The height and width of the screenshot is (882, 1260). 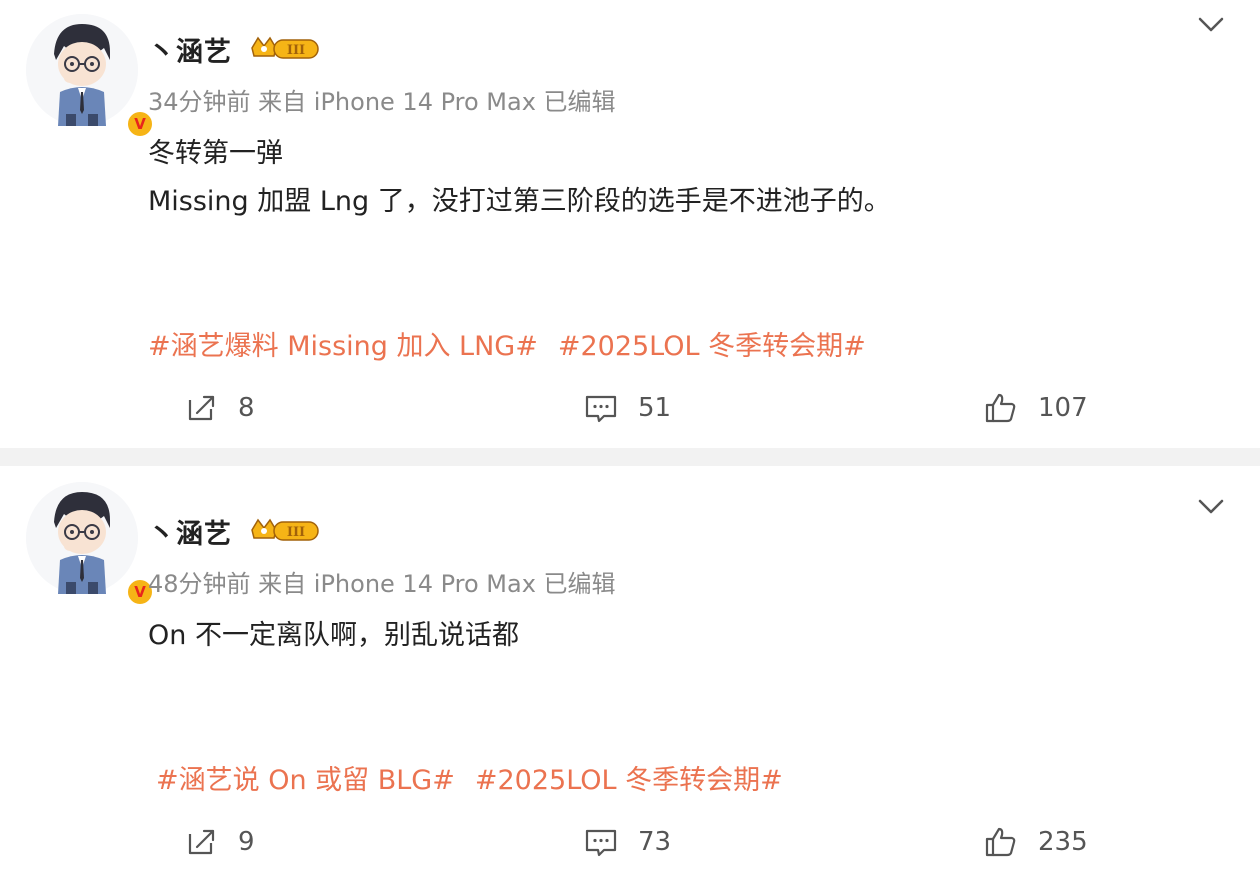 What do you see at coordinates (219, 408) in the screenshot?
I see `repost-button: 8` at bounding box center [219, 408].